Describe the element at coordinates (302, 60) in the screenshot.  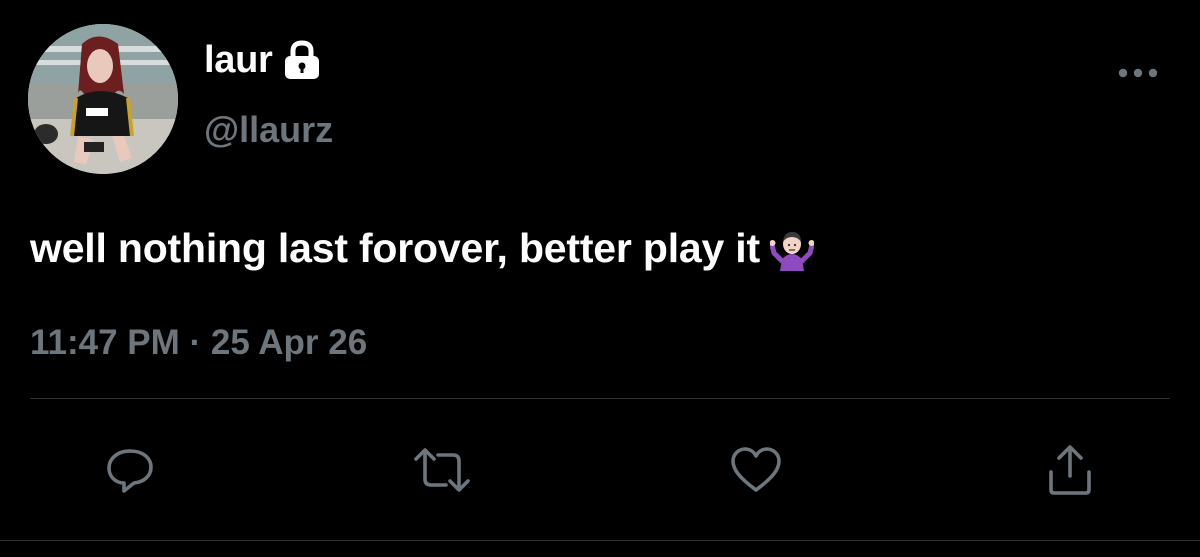
I see `lock-icon` at that location.